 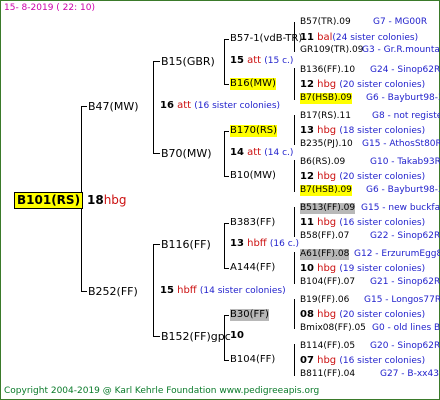 What do you see at coordinates (409, 374) in the screenshot?
I see `gen4-16-info: G27 - B-xx43` at bounding box center [409, 374].